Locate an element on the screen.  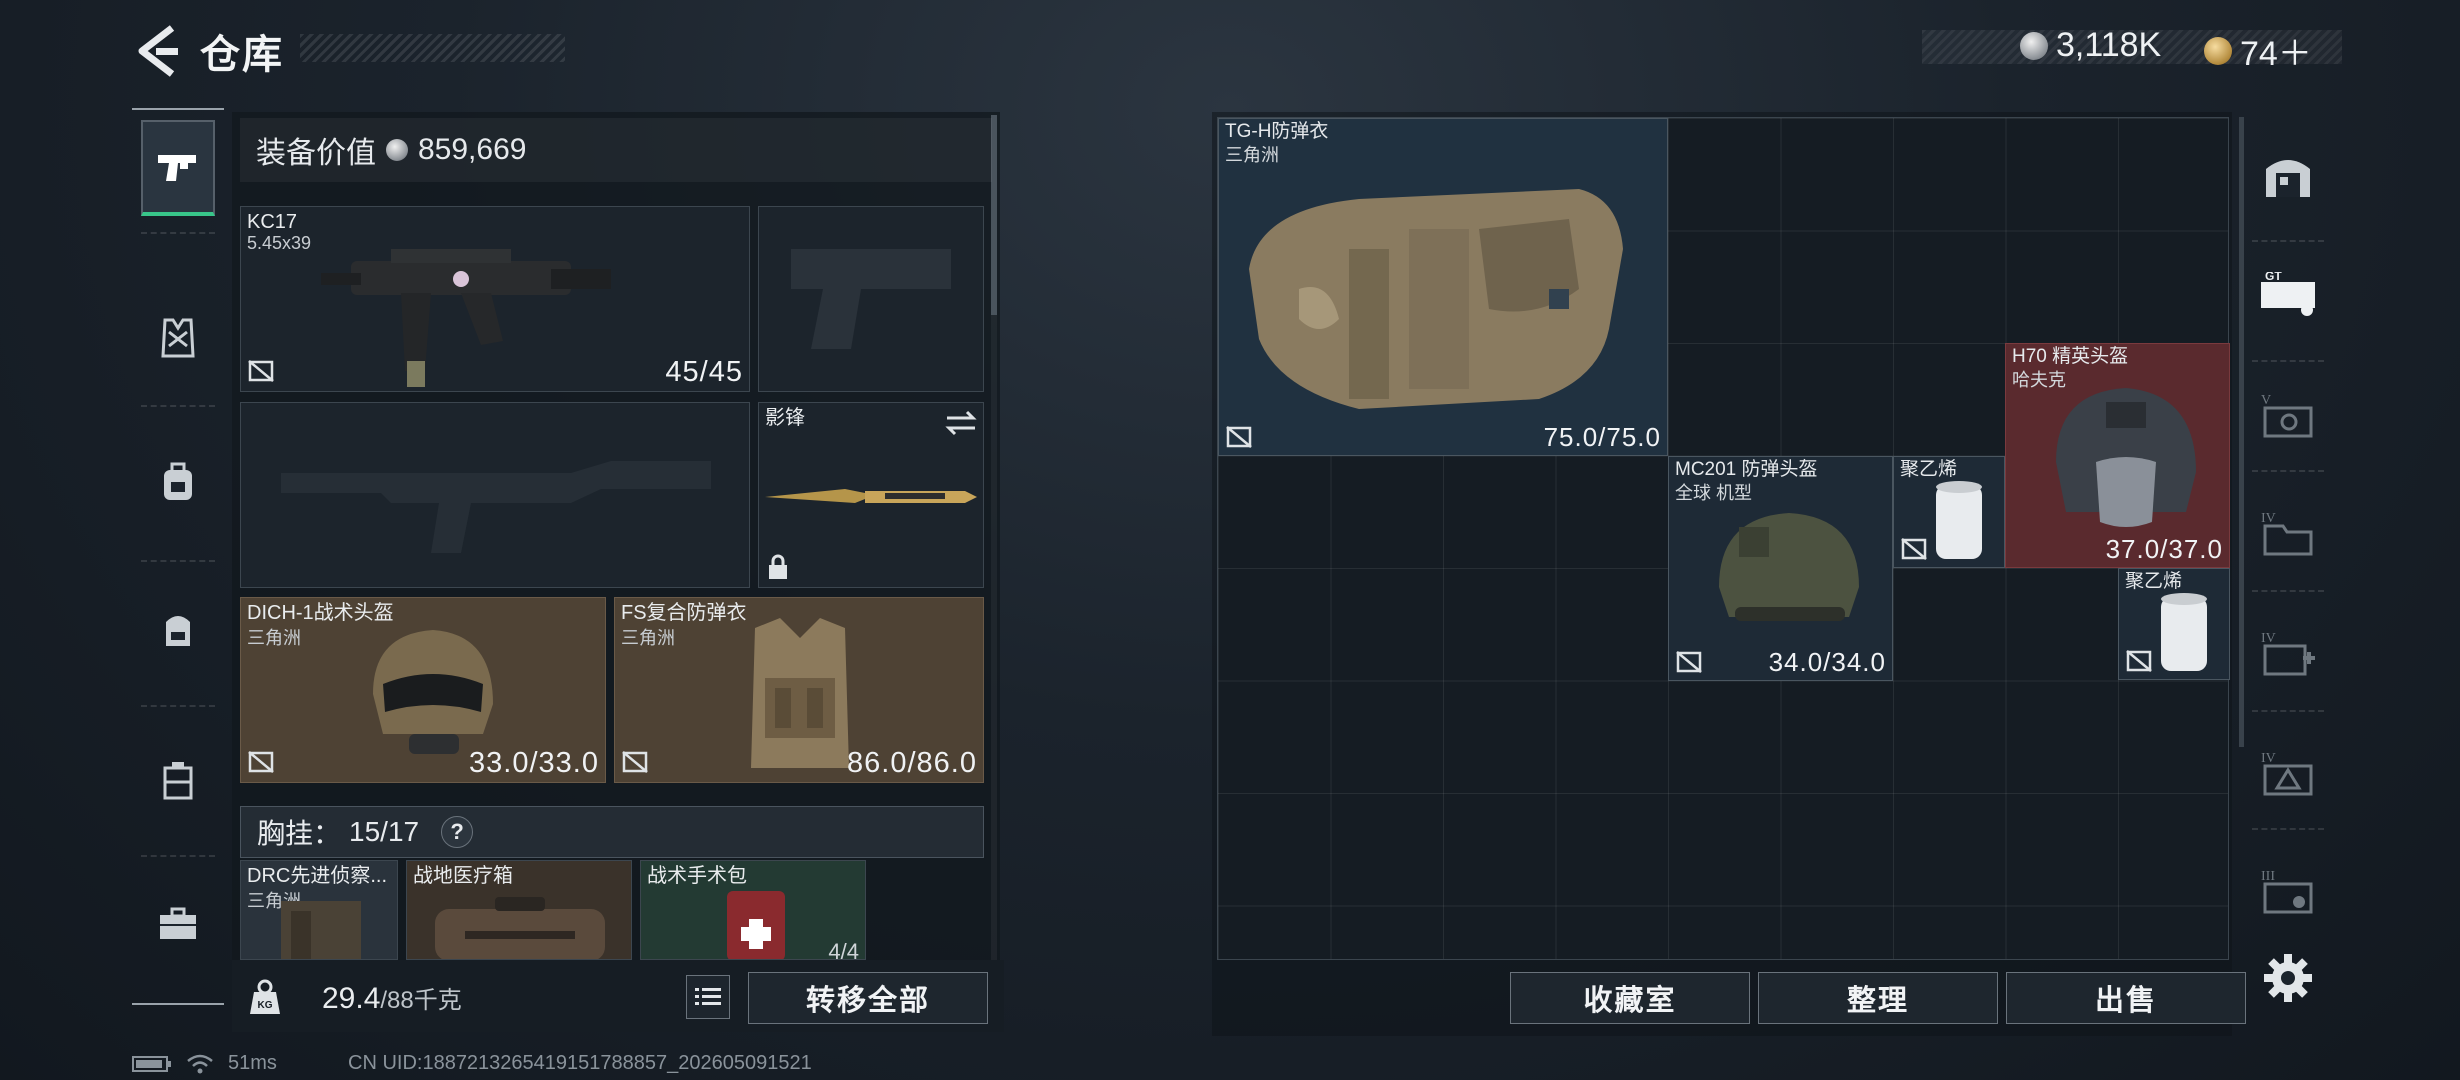
armor-slot: FS复合防弹衣 三角洲 86.0/86.0 is located at coordinates (799, 690).